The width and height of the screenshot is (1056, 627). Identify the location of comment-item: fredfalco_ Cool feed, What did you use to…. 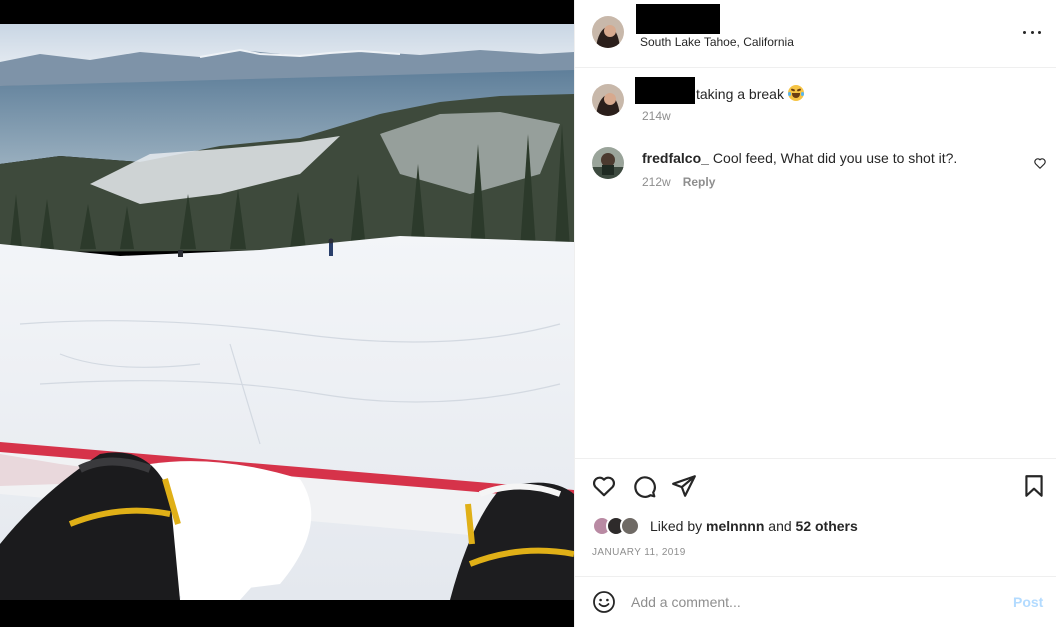
(815, 167).